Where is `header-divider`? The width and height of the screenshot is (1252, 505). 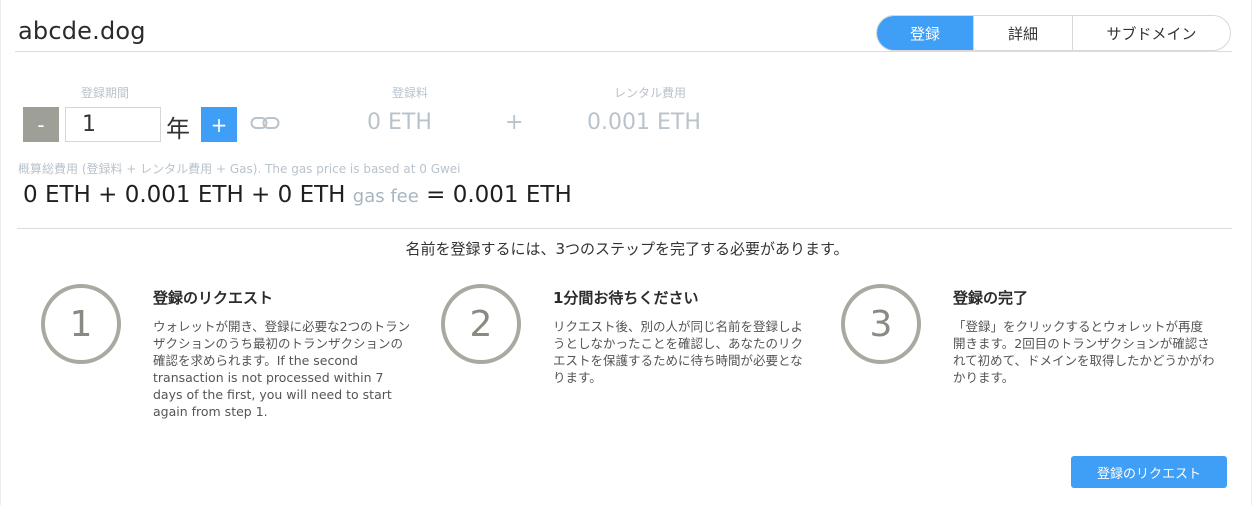
header-divider is located at coordinates (623, 51).